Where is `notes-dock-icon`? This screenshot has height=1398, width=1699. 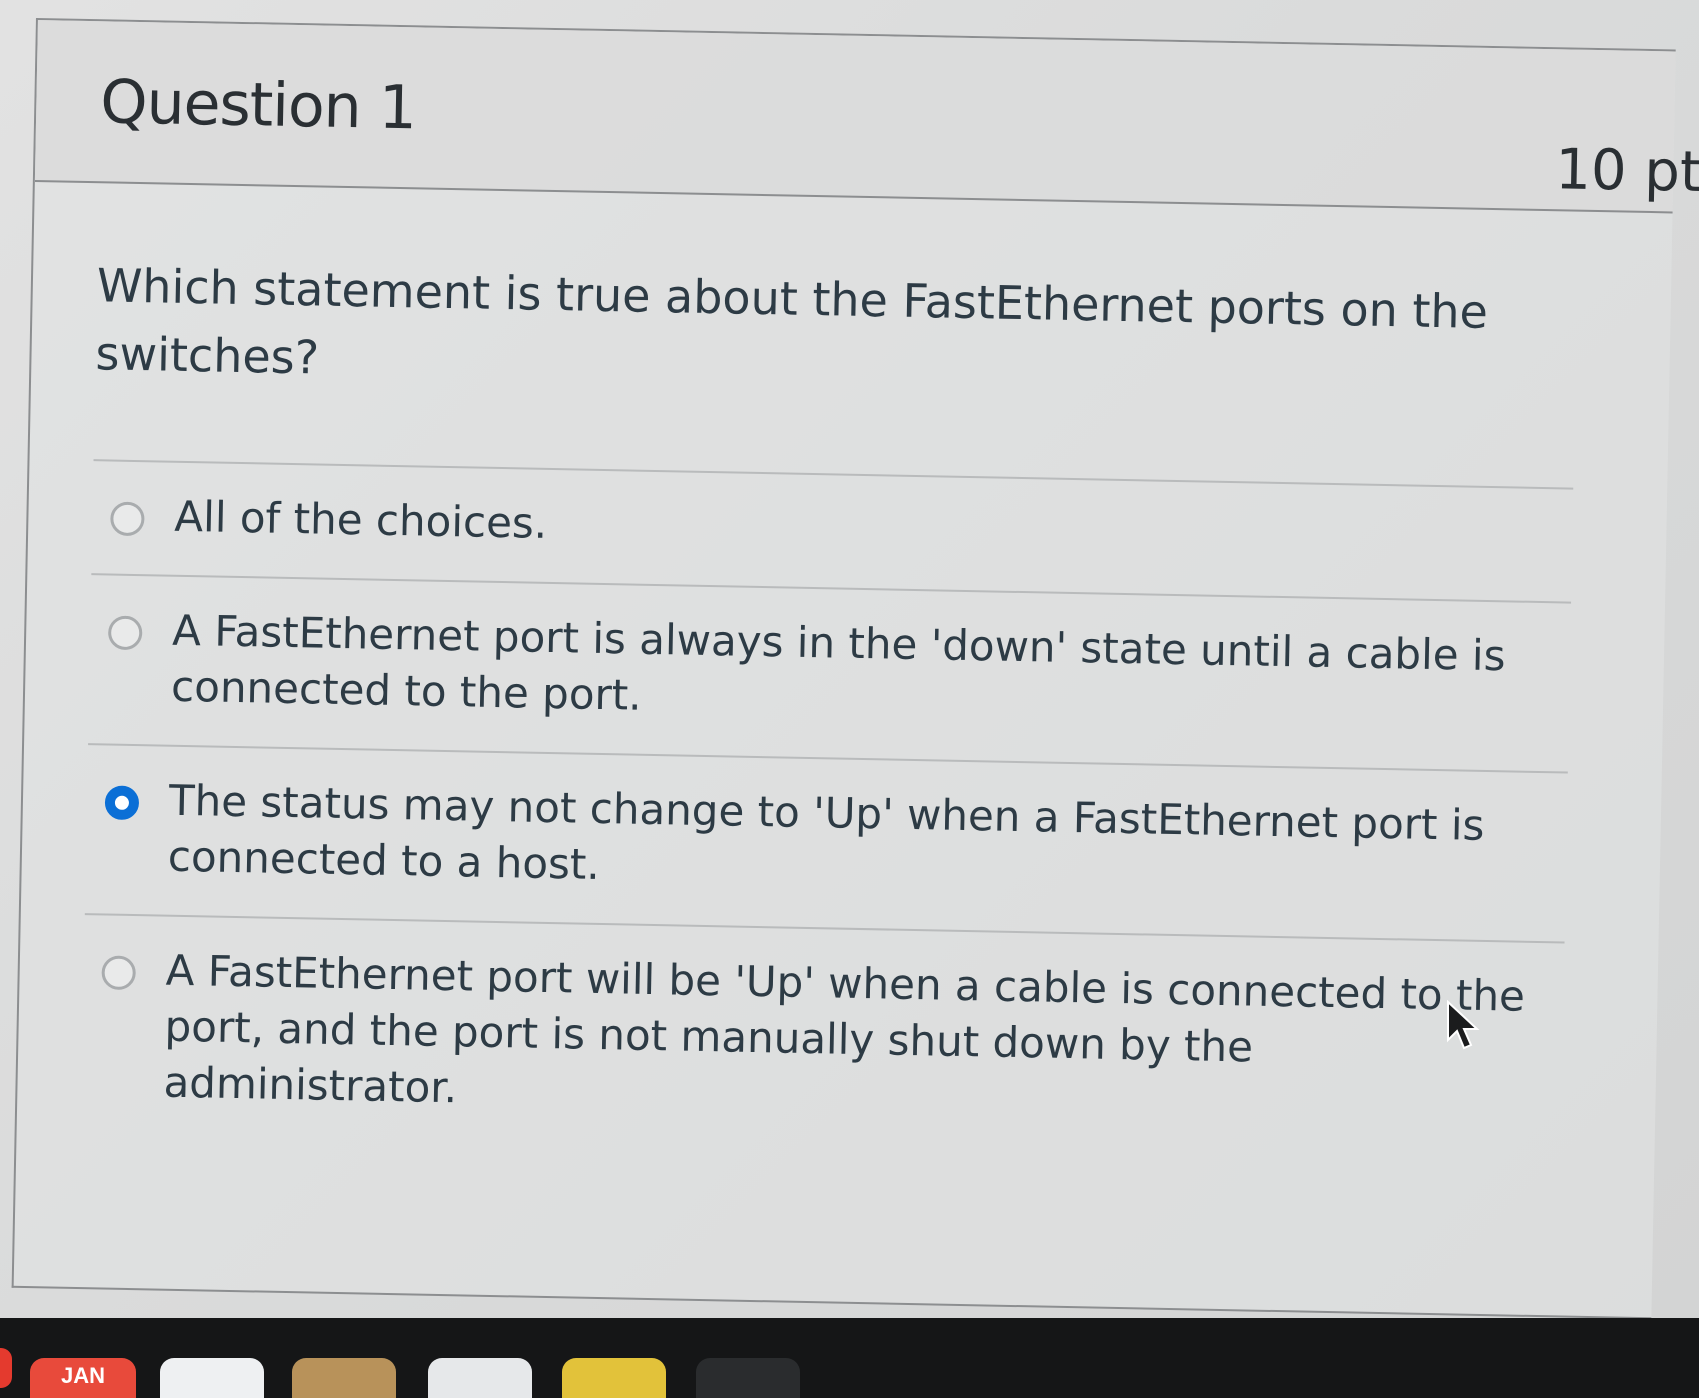
notes-dock-icon is located at coordinates (344, 1378).